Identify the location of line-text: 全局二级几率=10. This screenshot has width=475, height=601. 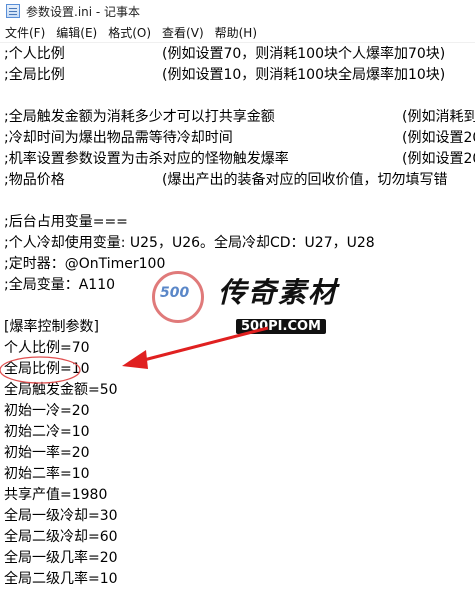
(61, 579).